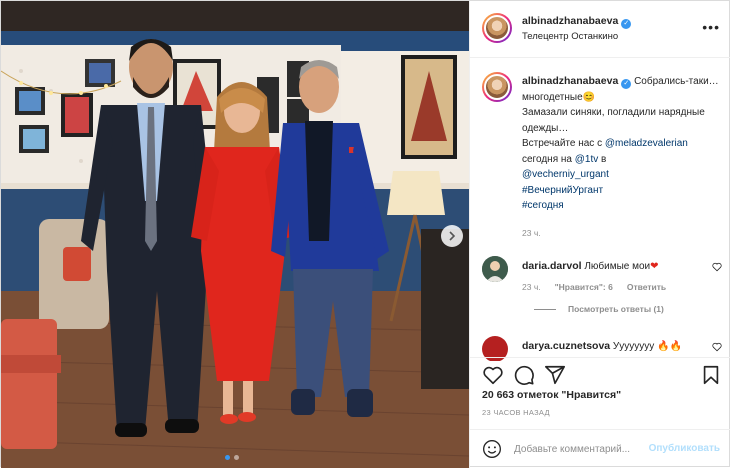  Describe the element at coordinates (602, 159) in the screenshot. I see `caption-line-5: в` at that location.